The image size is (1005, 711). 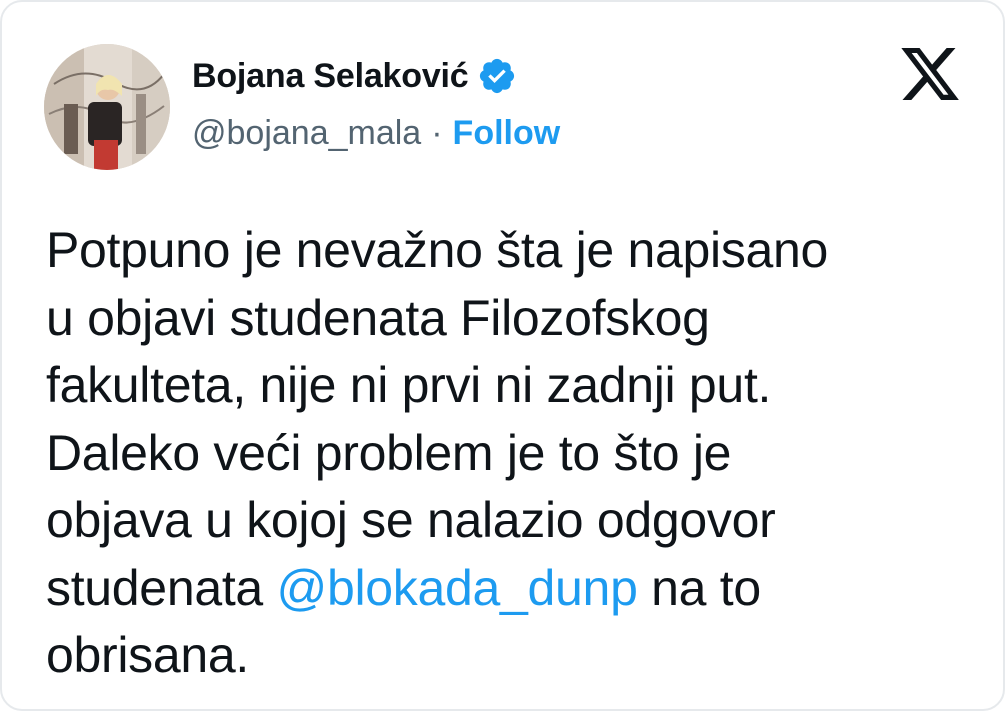 I want to click on tweet-line: Potpuno je nevažno šta je napisano, so click(x=437, y=250).